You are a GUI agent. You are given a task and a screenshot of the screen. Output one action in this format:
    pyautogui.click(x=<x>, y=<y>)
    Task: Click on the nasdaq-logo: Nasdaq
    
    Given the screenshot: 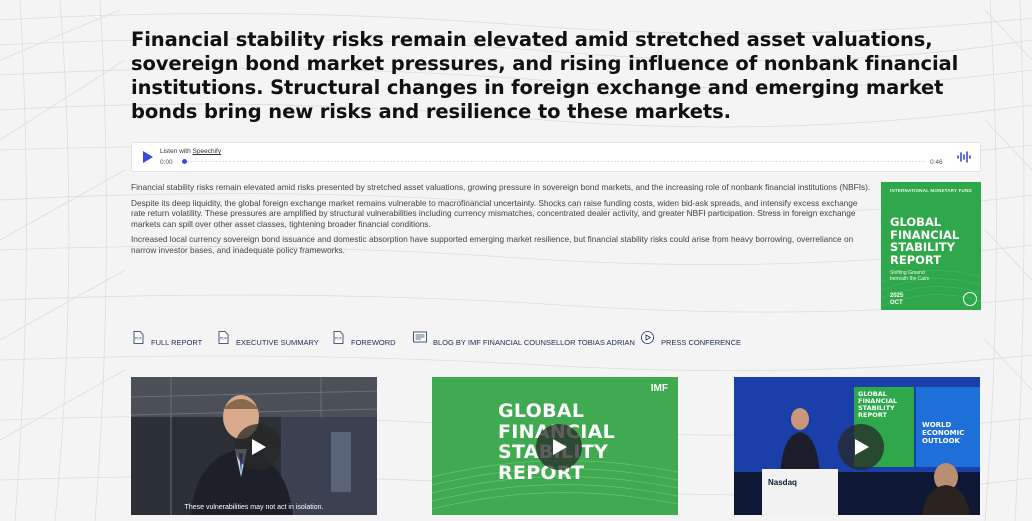 What is the action you would take?
    pyautogui.click(x=782, y=482)
    